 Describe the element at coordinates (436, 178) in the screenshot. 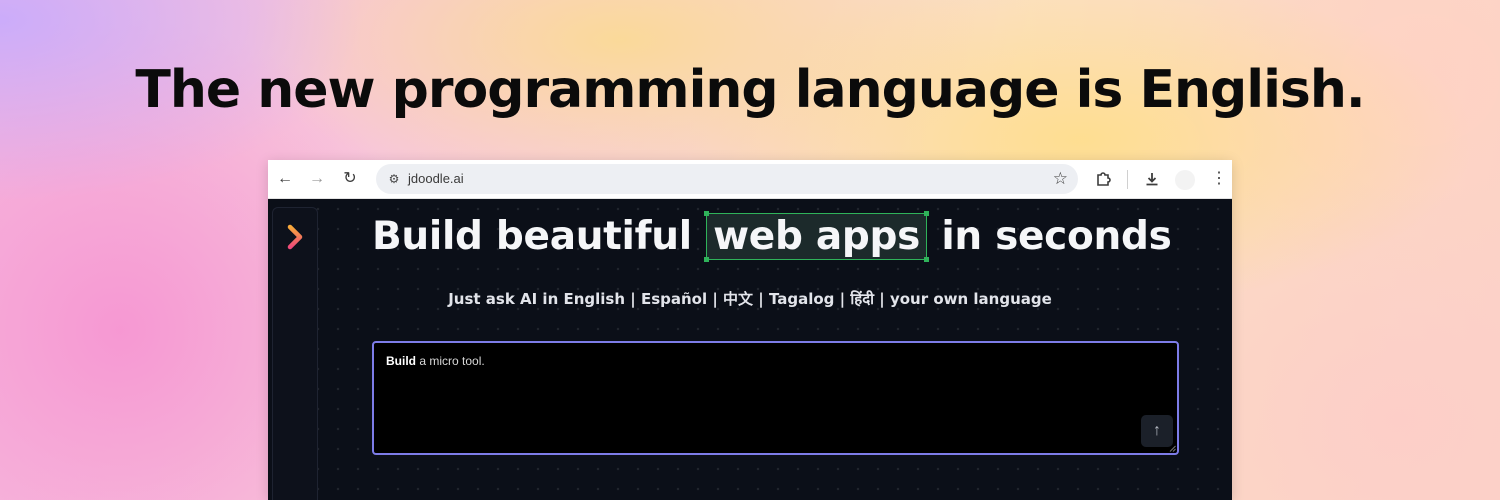

I see `url-text: jdoodle.ai` at that location.